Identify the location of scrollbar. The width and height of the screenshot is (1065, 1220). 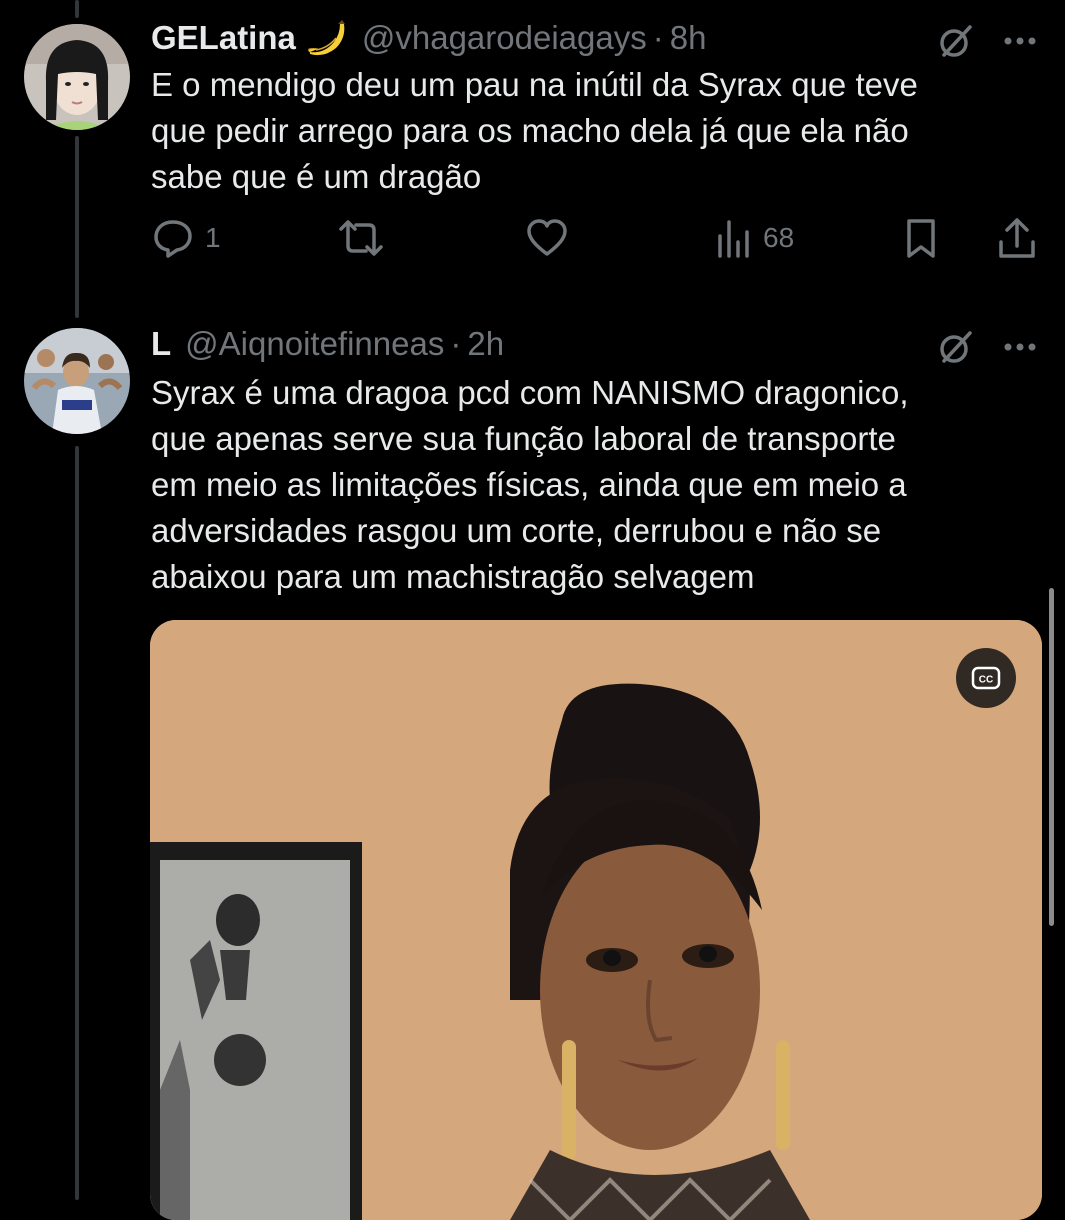
(1051, 757).